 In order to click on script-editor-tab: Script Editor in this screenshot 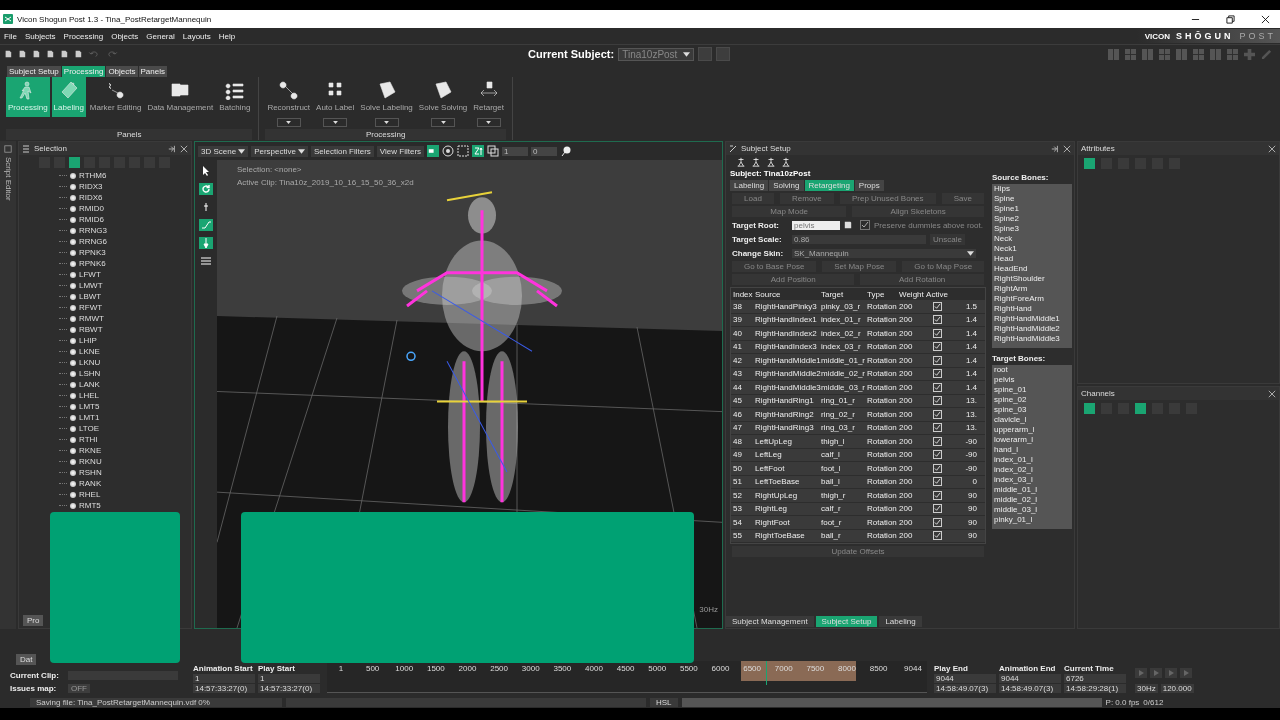, I will do `click(8, 179)`.